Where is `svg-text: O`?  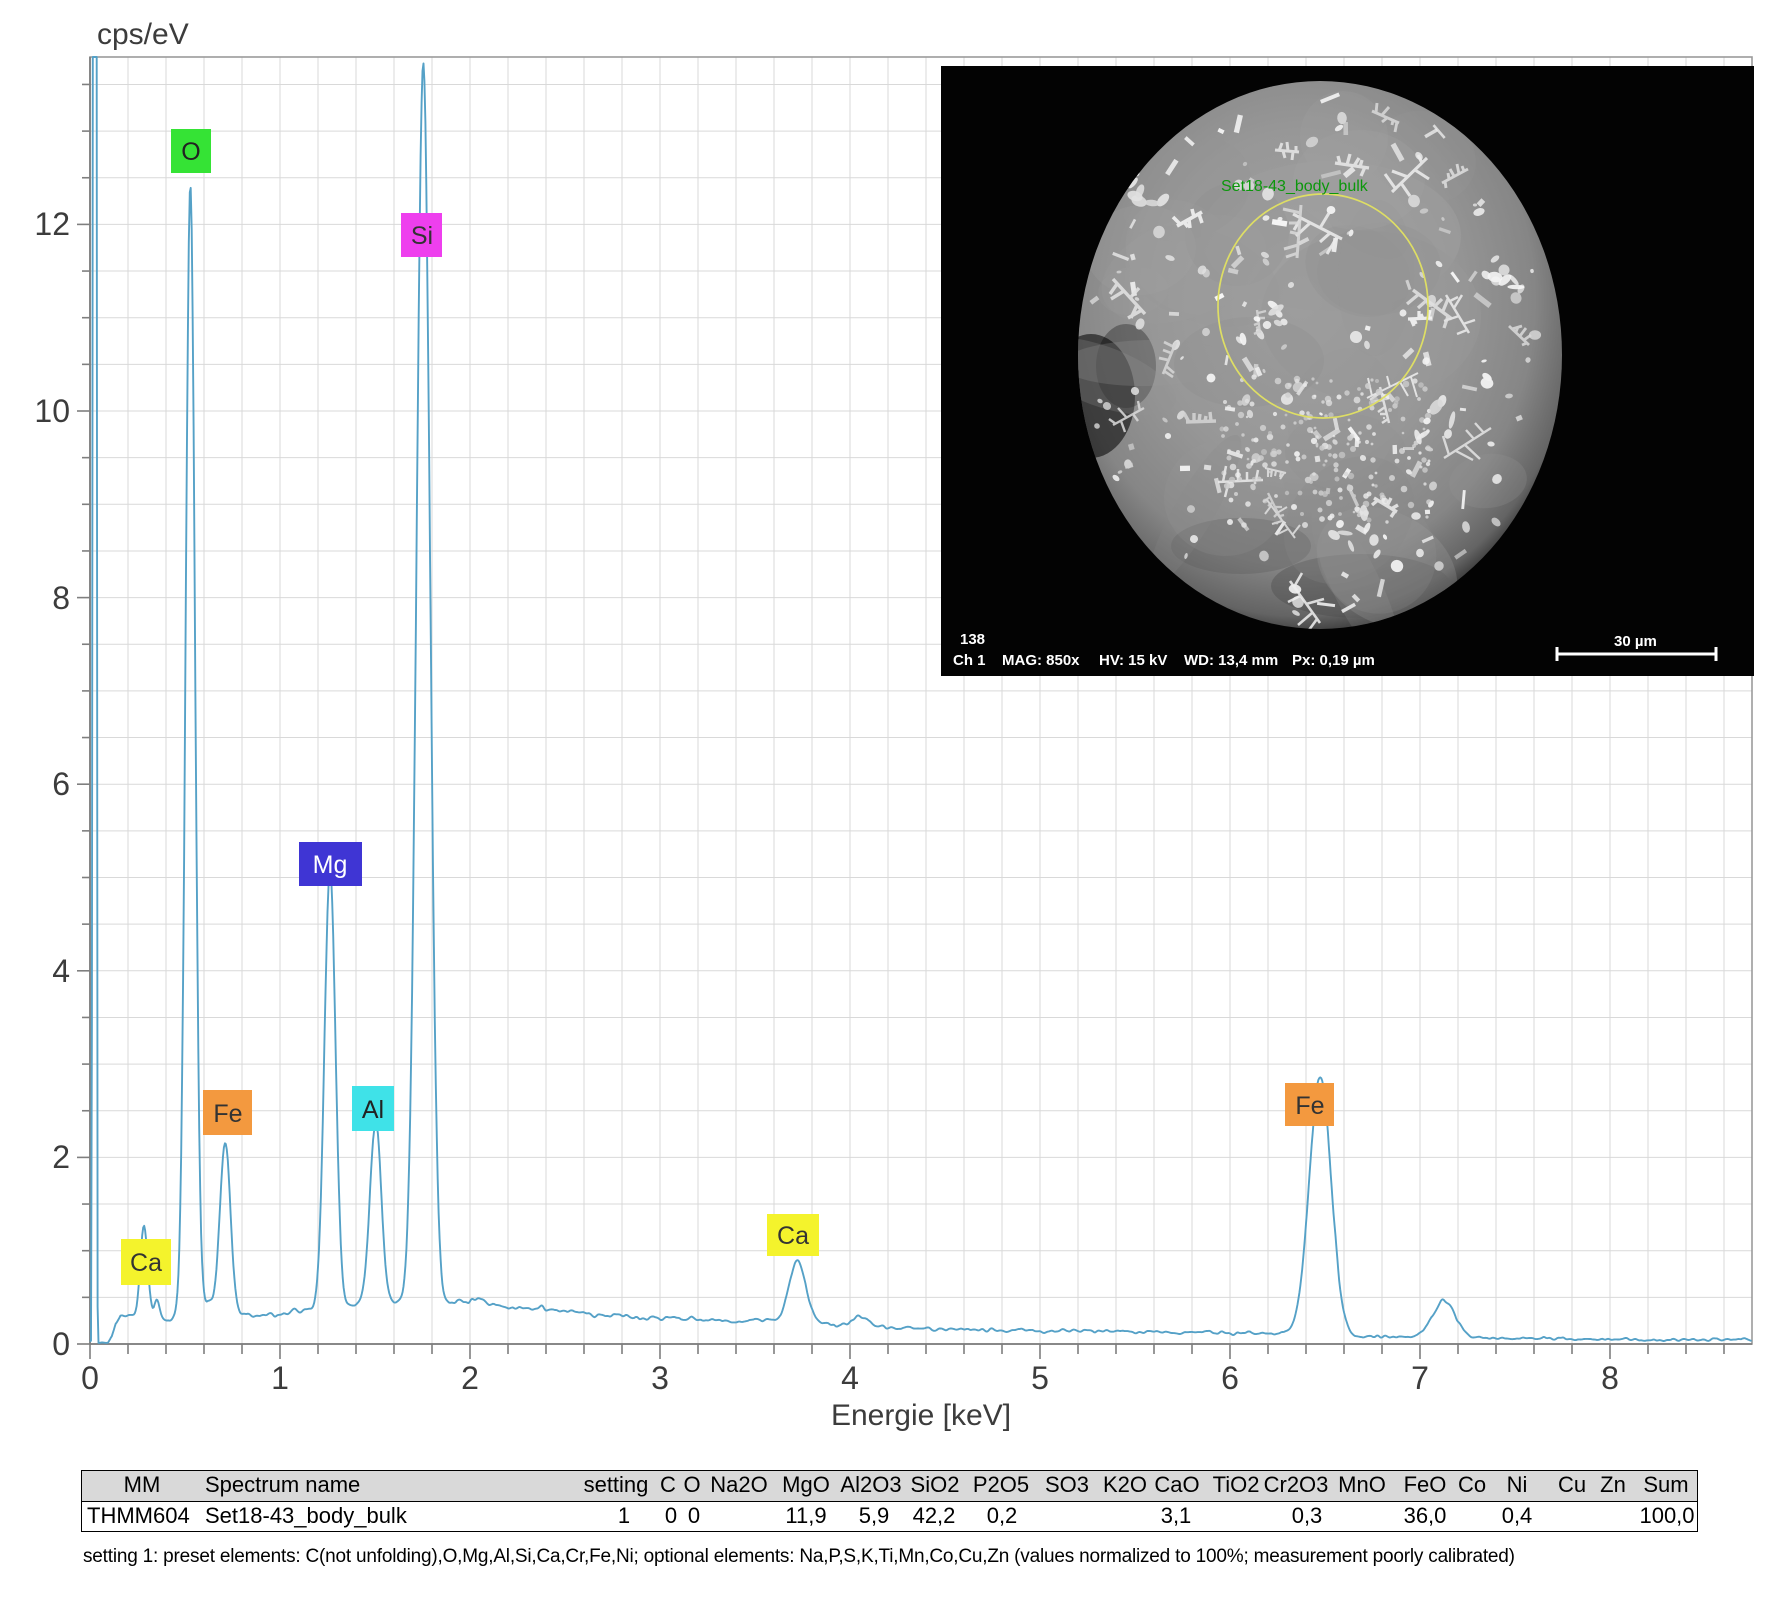 svg-text: O is located at coordinates (190, 152).